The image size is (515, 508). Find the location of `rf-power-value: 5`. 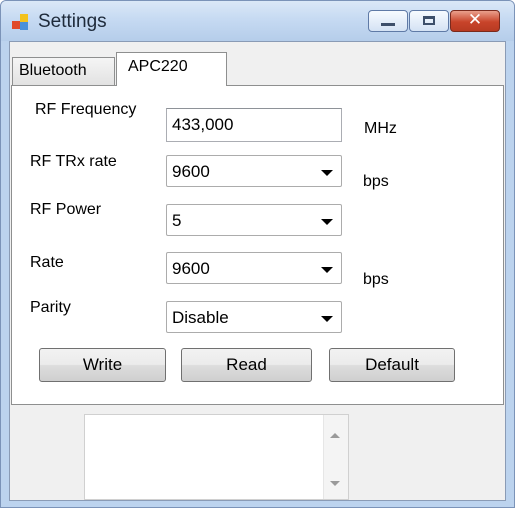

rf-power-value: 5 is located at coordinates (177, 220).